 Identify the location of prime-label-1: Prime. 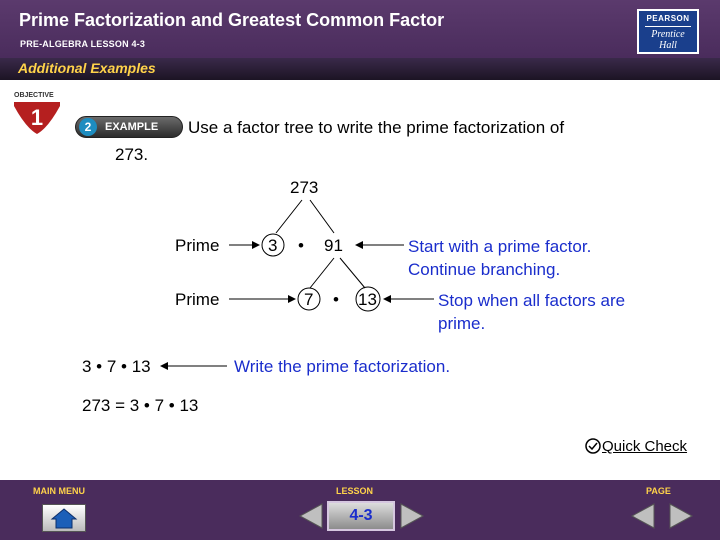
(197, 245).